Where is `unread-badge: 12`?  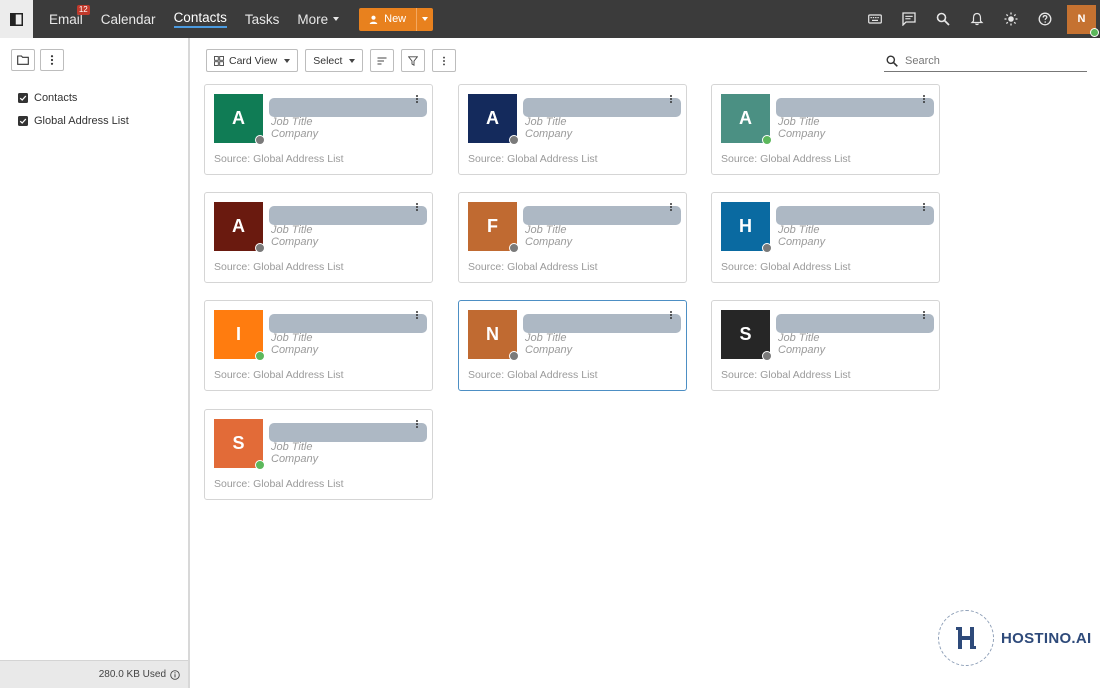
unread-badge: 12 is located at coordinates (83, 10).